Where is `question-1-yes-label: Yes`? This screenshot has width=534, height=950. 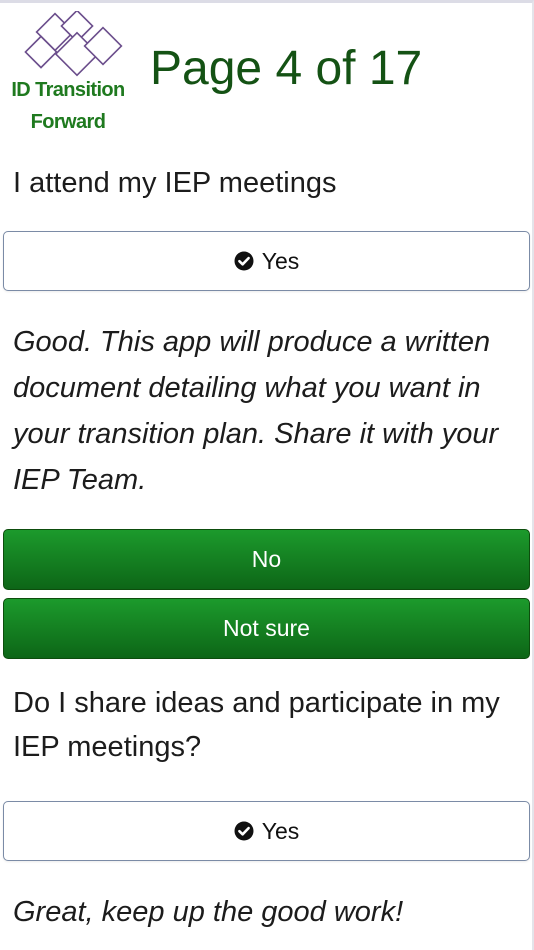 question-1-yes-label: Yes is located at coordinates (280, 260).